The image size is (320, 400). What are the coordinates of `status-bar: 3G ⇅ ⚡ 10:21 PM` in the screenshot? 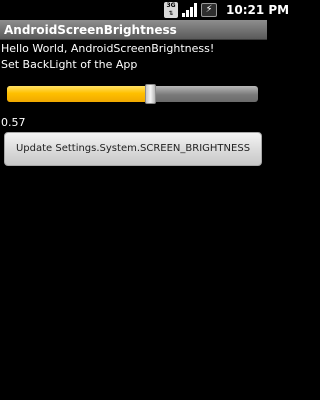 It's located at (144, 10).